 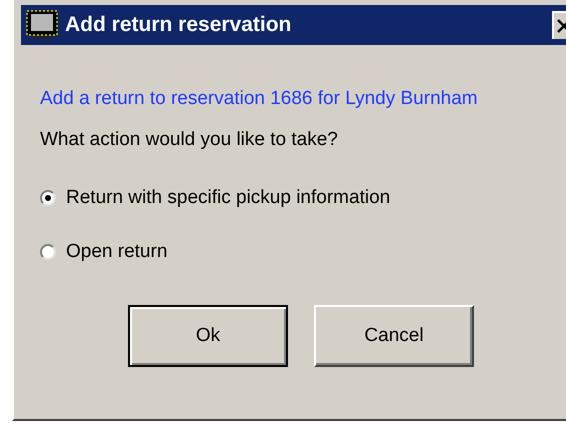 What do you see at coordinates (215, 198) in the screenshot?
I see `radio-option: Return with specific pickup information` at bounding box center [215, 198].